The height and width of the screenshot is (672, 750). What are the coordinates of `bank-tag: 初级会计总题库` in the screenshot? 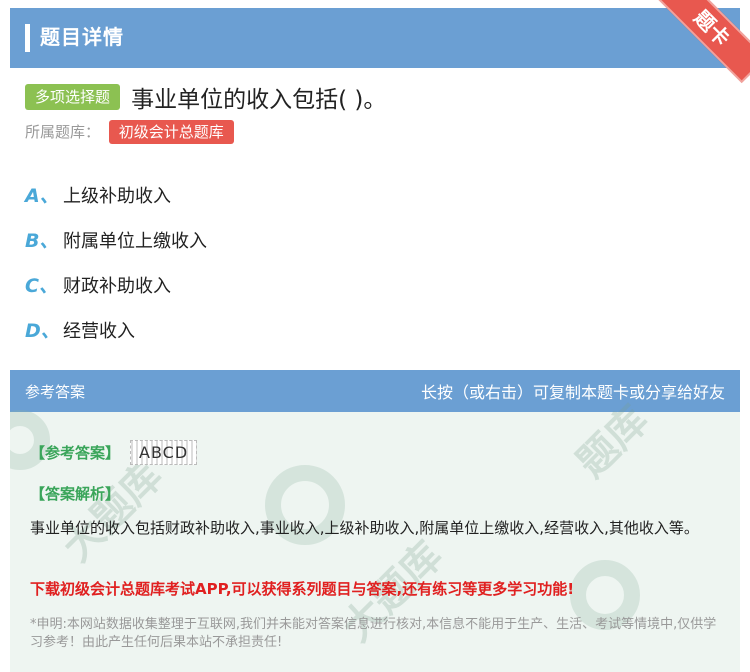 It's located at (171, 132).